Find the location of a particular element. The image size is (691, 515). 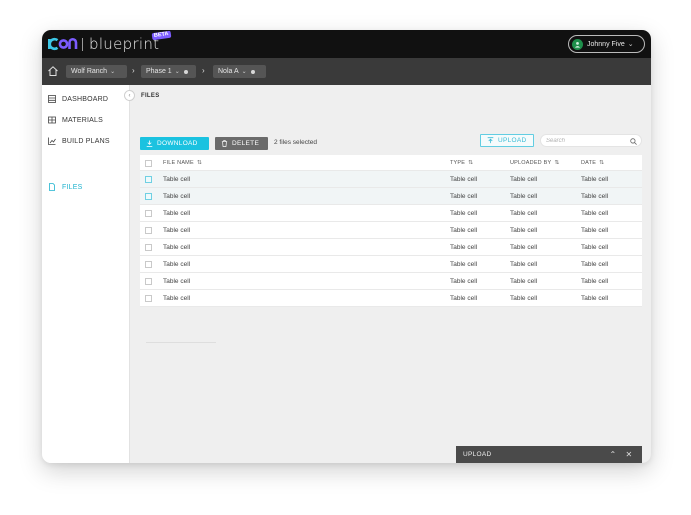

download-icon is located at coordinates (149, 143).